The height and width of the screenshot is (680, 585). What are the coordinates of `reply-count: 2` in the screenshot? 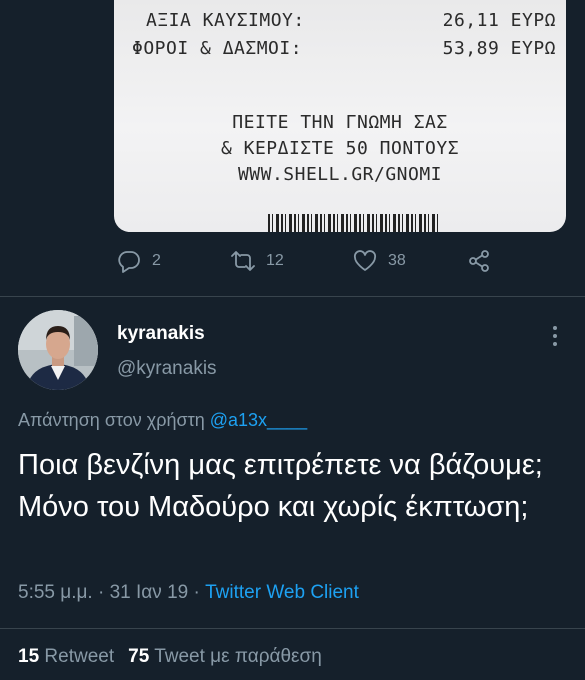 It's located at (156, 260).